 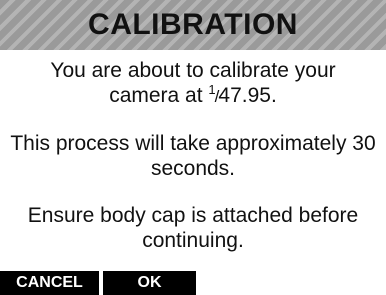 I want to click on cancel-button: CANCEL, so click(x=49, y=283).